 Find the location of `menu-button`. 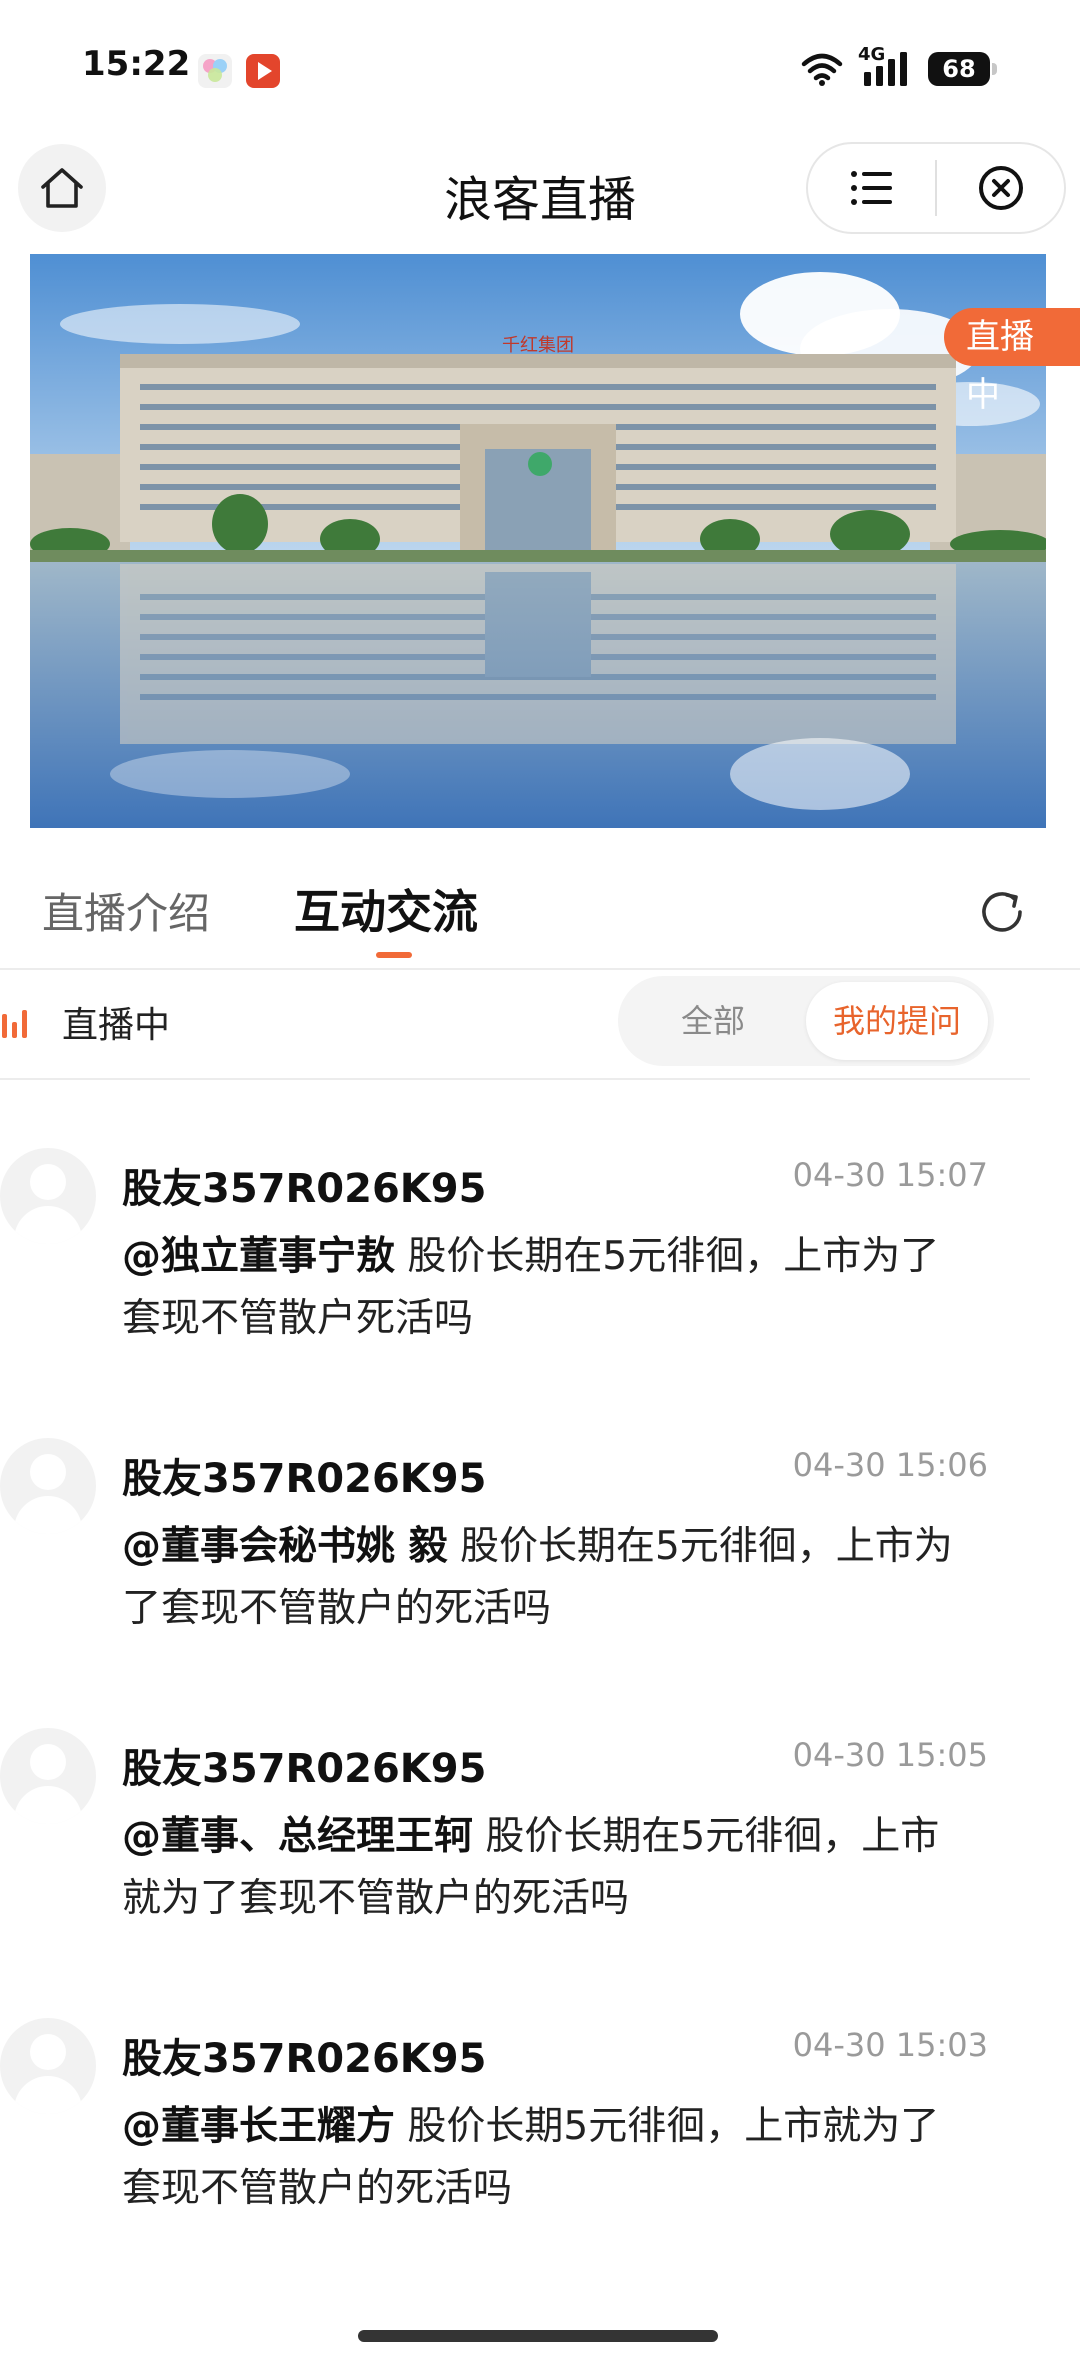

menu-button is located at coordinates (871, 188).